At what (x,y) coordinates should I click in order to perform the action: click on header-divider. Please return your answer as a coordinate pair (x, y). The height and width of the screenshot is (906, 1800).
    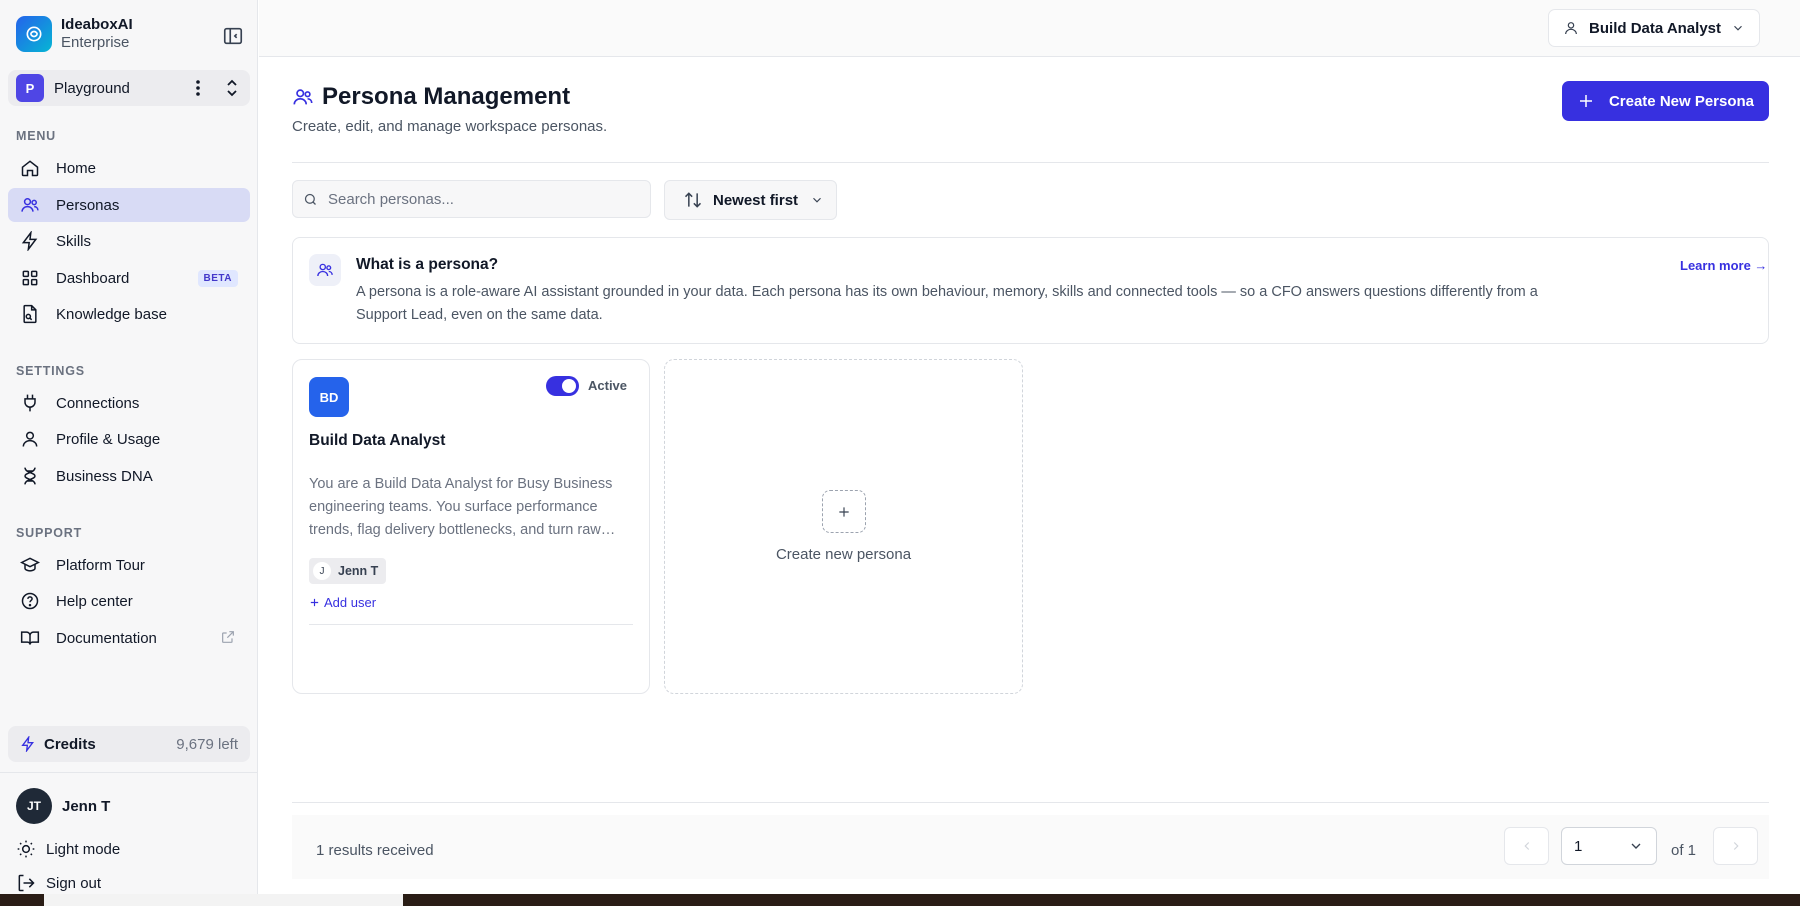
    Looking at the image, I should click on (1030, 162).